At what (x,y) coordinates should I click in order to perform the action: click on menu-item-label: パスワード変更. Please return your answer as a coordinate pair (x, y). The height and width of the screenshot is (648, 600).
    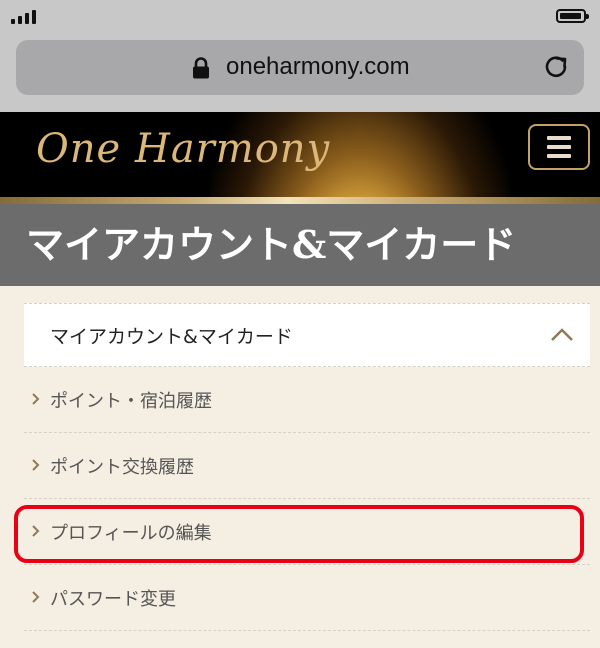
    Looking at the image, I should click on (113, 599).